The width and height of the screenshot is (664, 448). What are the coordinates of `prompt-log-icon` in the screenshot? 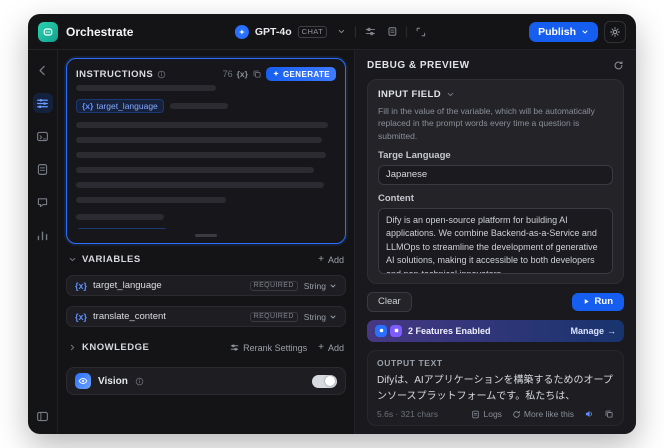 It's located at (392, 32).